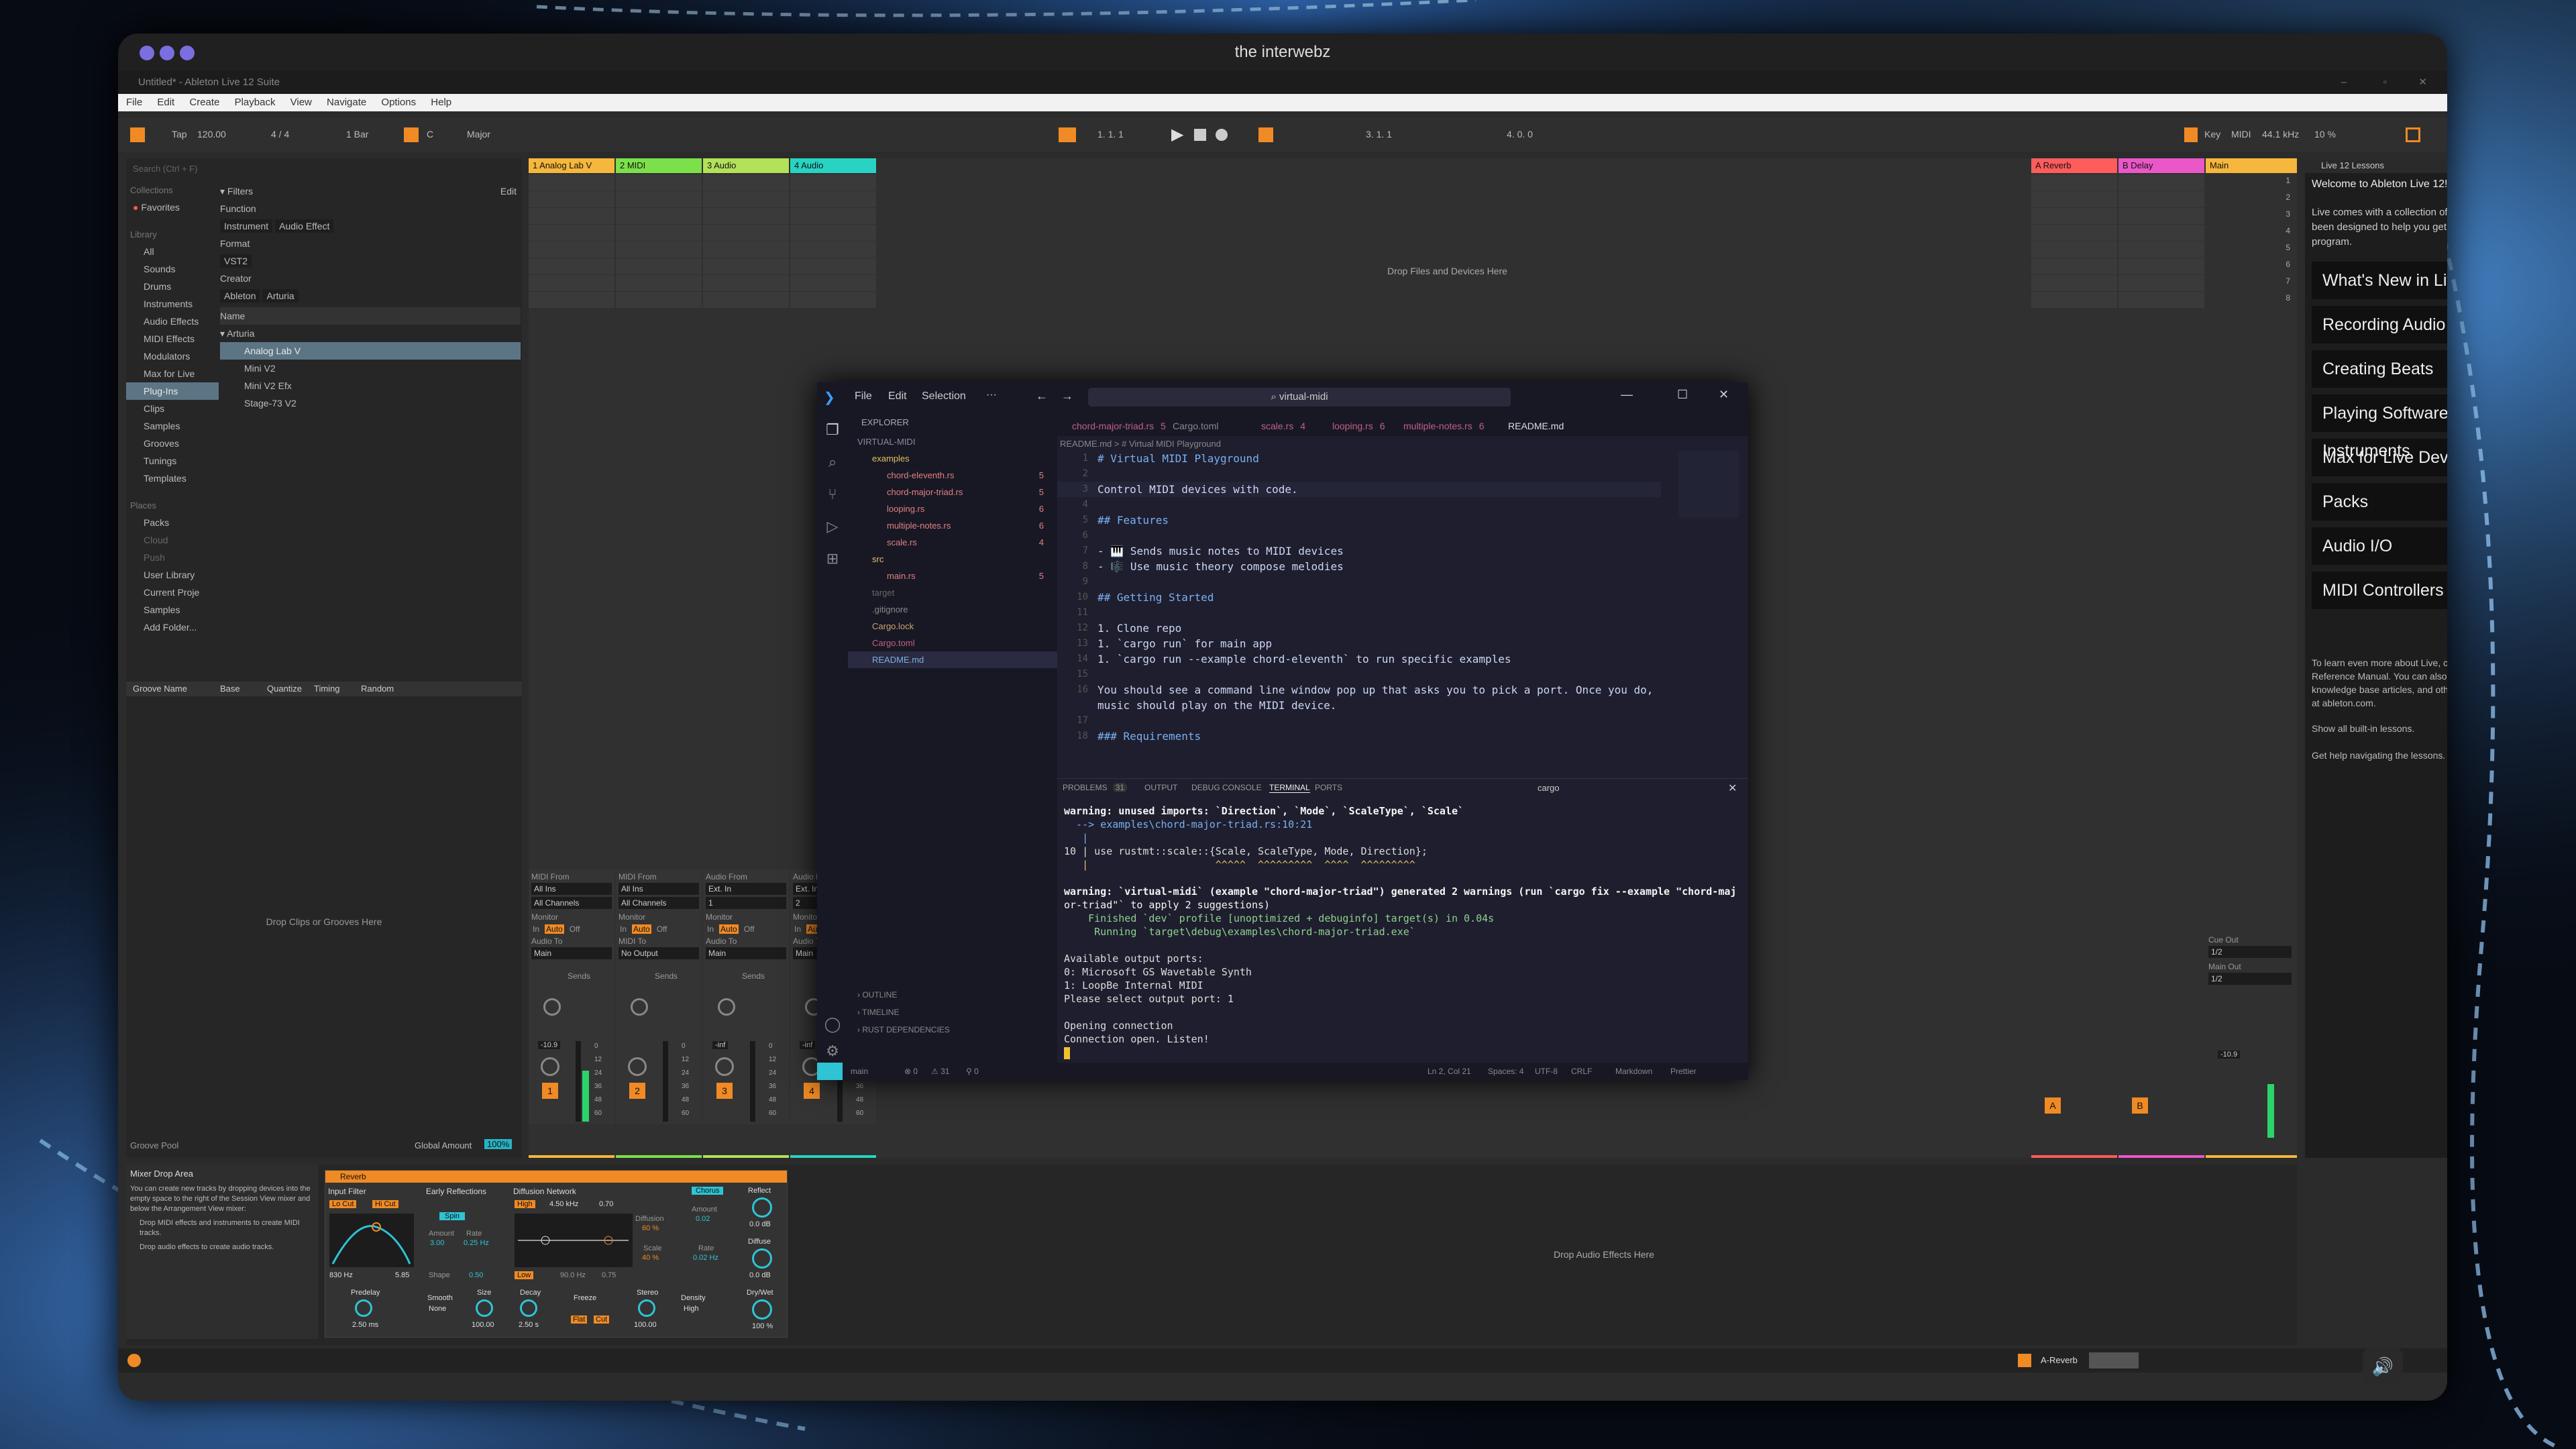  I want to click on scene-number: 1, so click(2288, 180).